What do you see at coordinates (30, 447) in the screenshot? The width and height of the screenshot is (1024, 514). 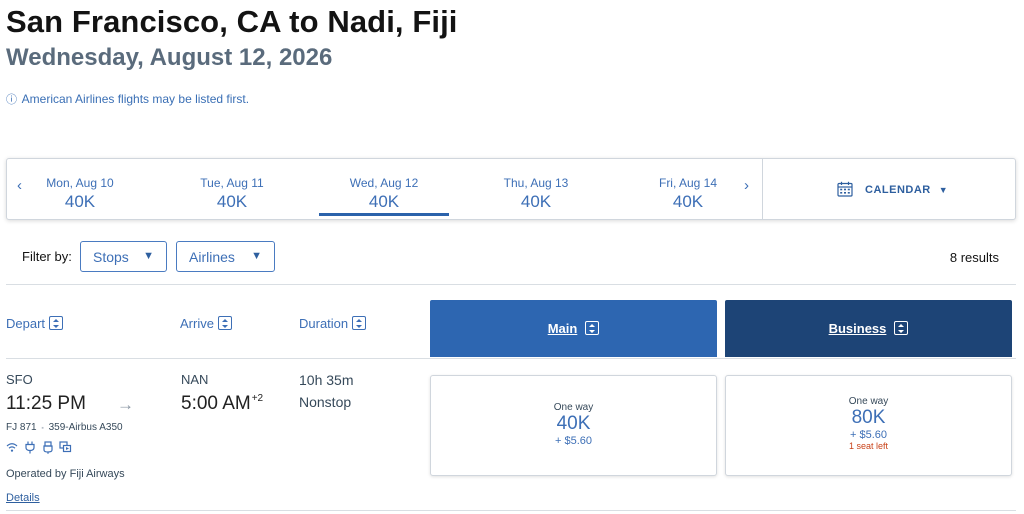 I see `power-icon` at bounding box center [30, 447].